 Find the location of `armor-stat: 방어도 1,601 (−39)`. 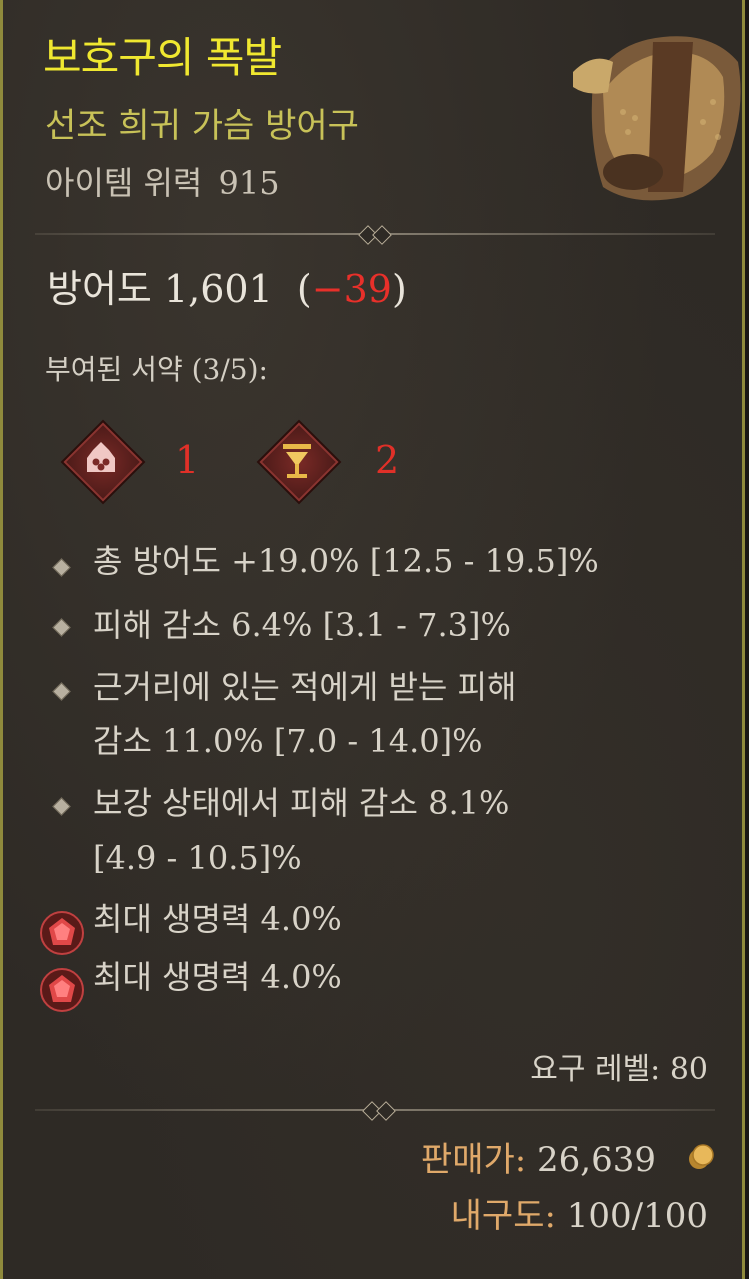

armor-stat: 방어도 1,601 (−39) is located at coordinates (227, 289).